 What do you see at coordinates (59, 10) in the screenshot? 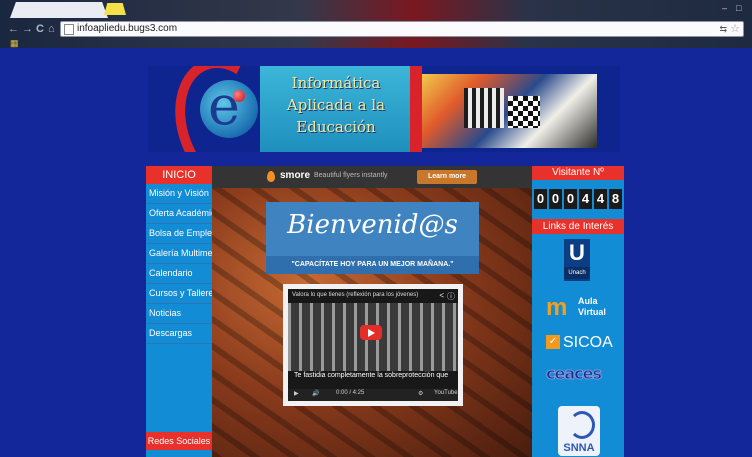
I see `browser-tab-active` at bounding box center [59, 10].